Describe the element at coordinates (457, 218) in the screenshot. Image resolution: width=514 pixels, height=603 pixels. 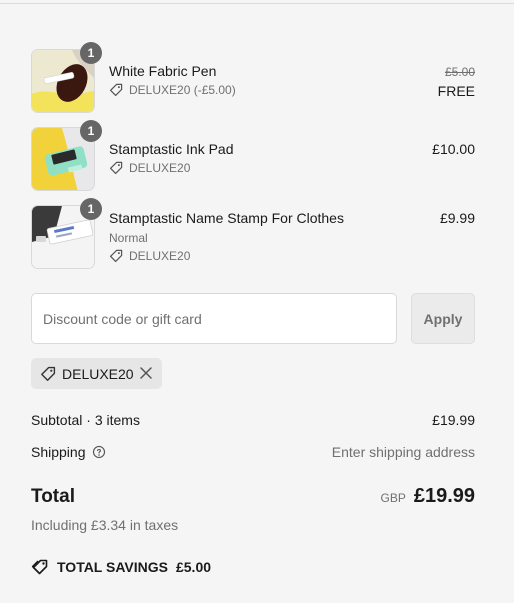
I see `item-price: £9.99` at that location.